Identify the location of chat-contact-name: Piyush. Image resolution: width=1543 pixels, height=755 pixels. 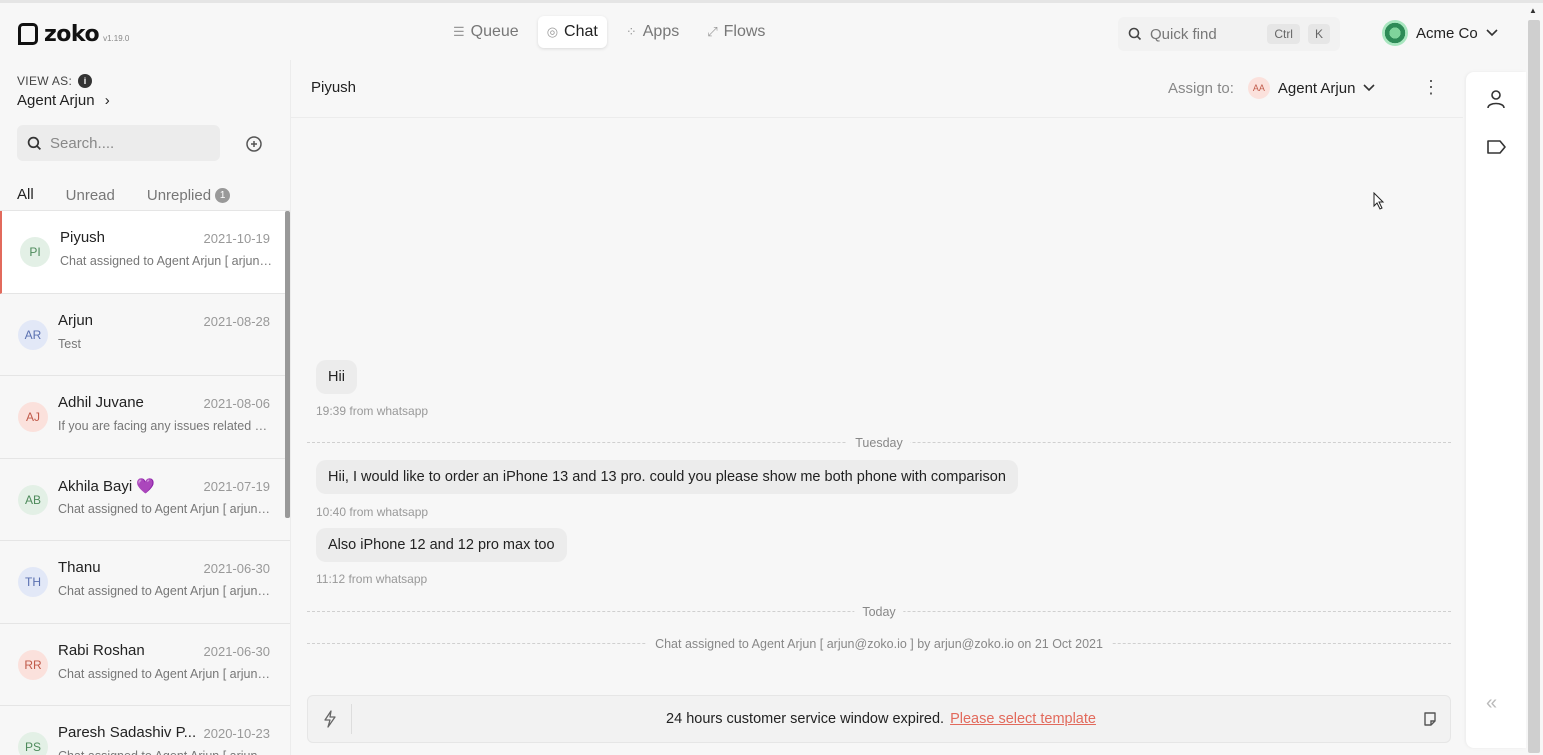
(83, 237).